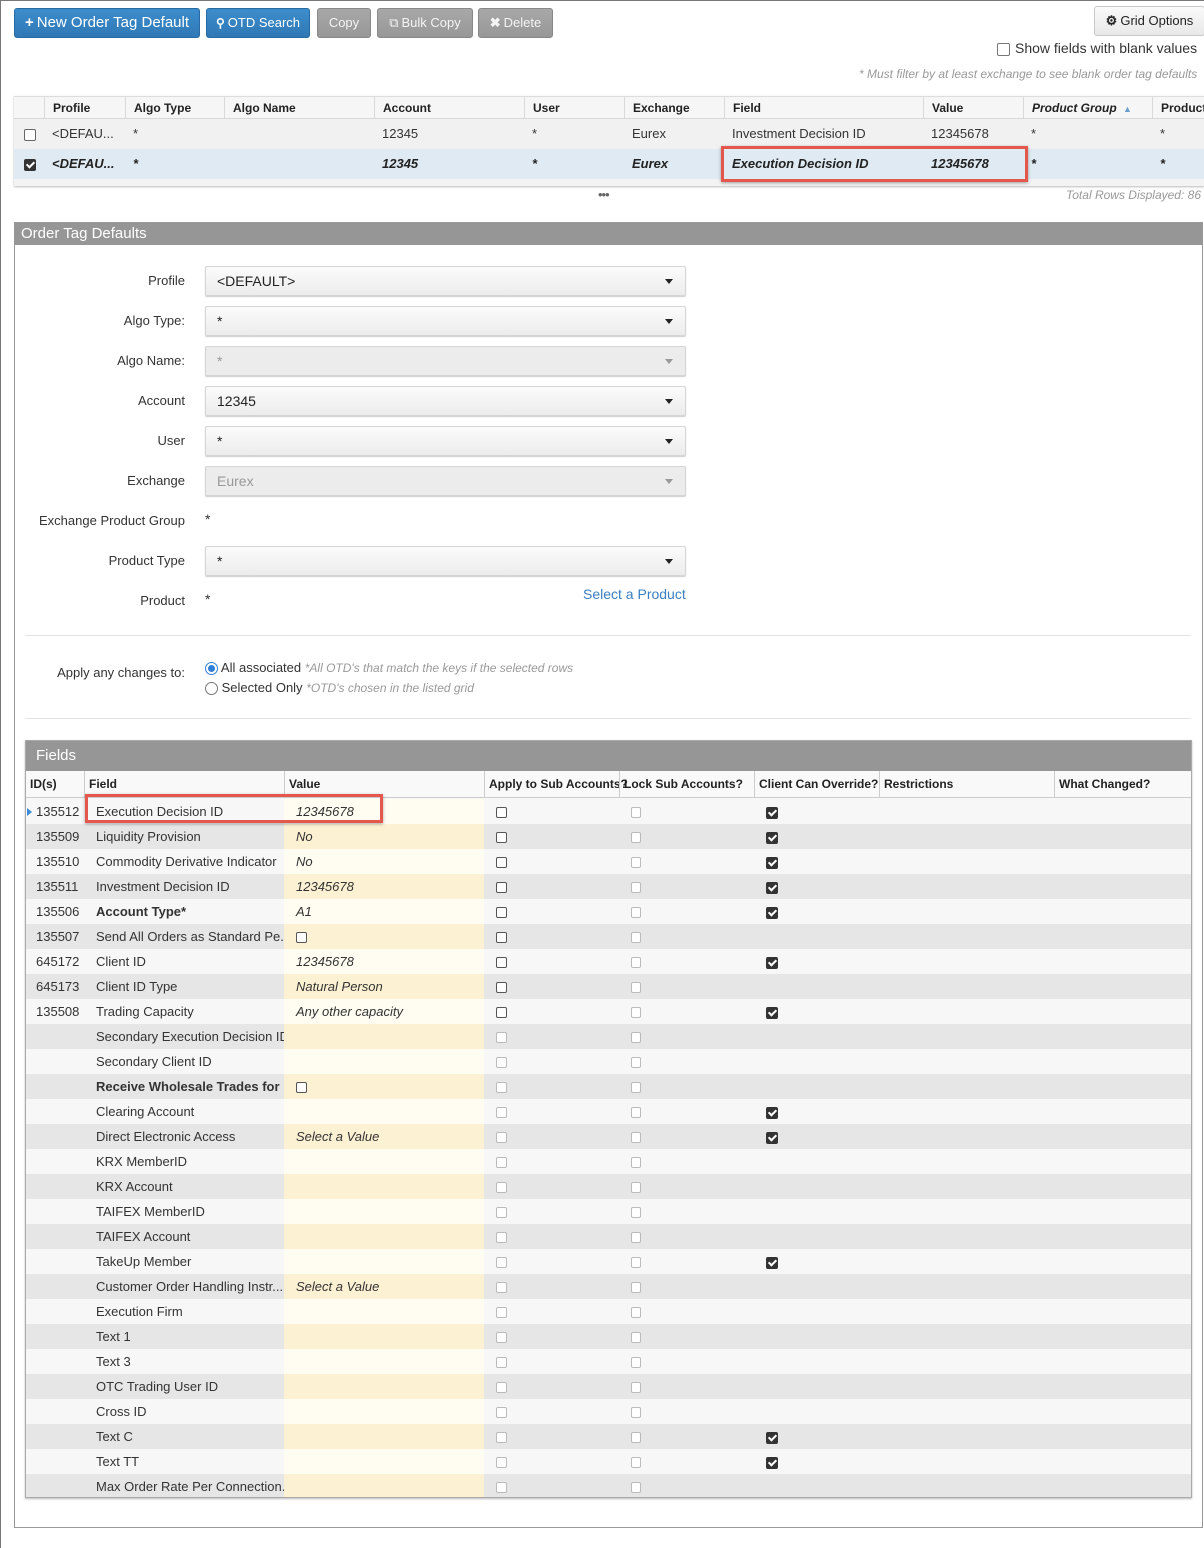 Image resolution: width=1204 pixels, height=1548 pixels. Describe the element at coordinates (384, 861) in the screenshot. I see `field-value-cell: No` at that location.